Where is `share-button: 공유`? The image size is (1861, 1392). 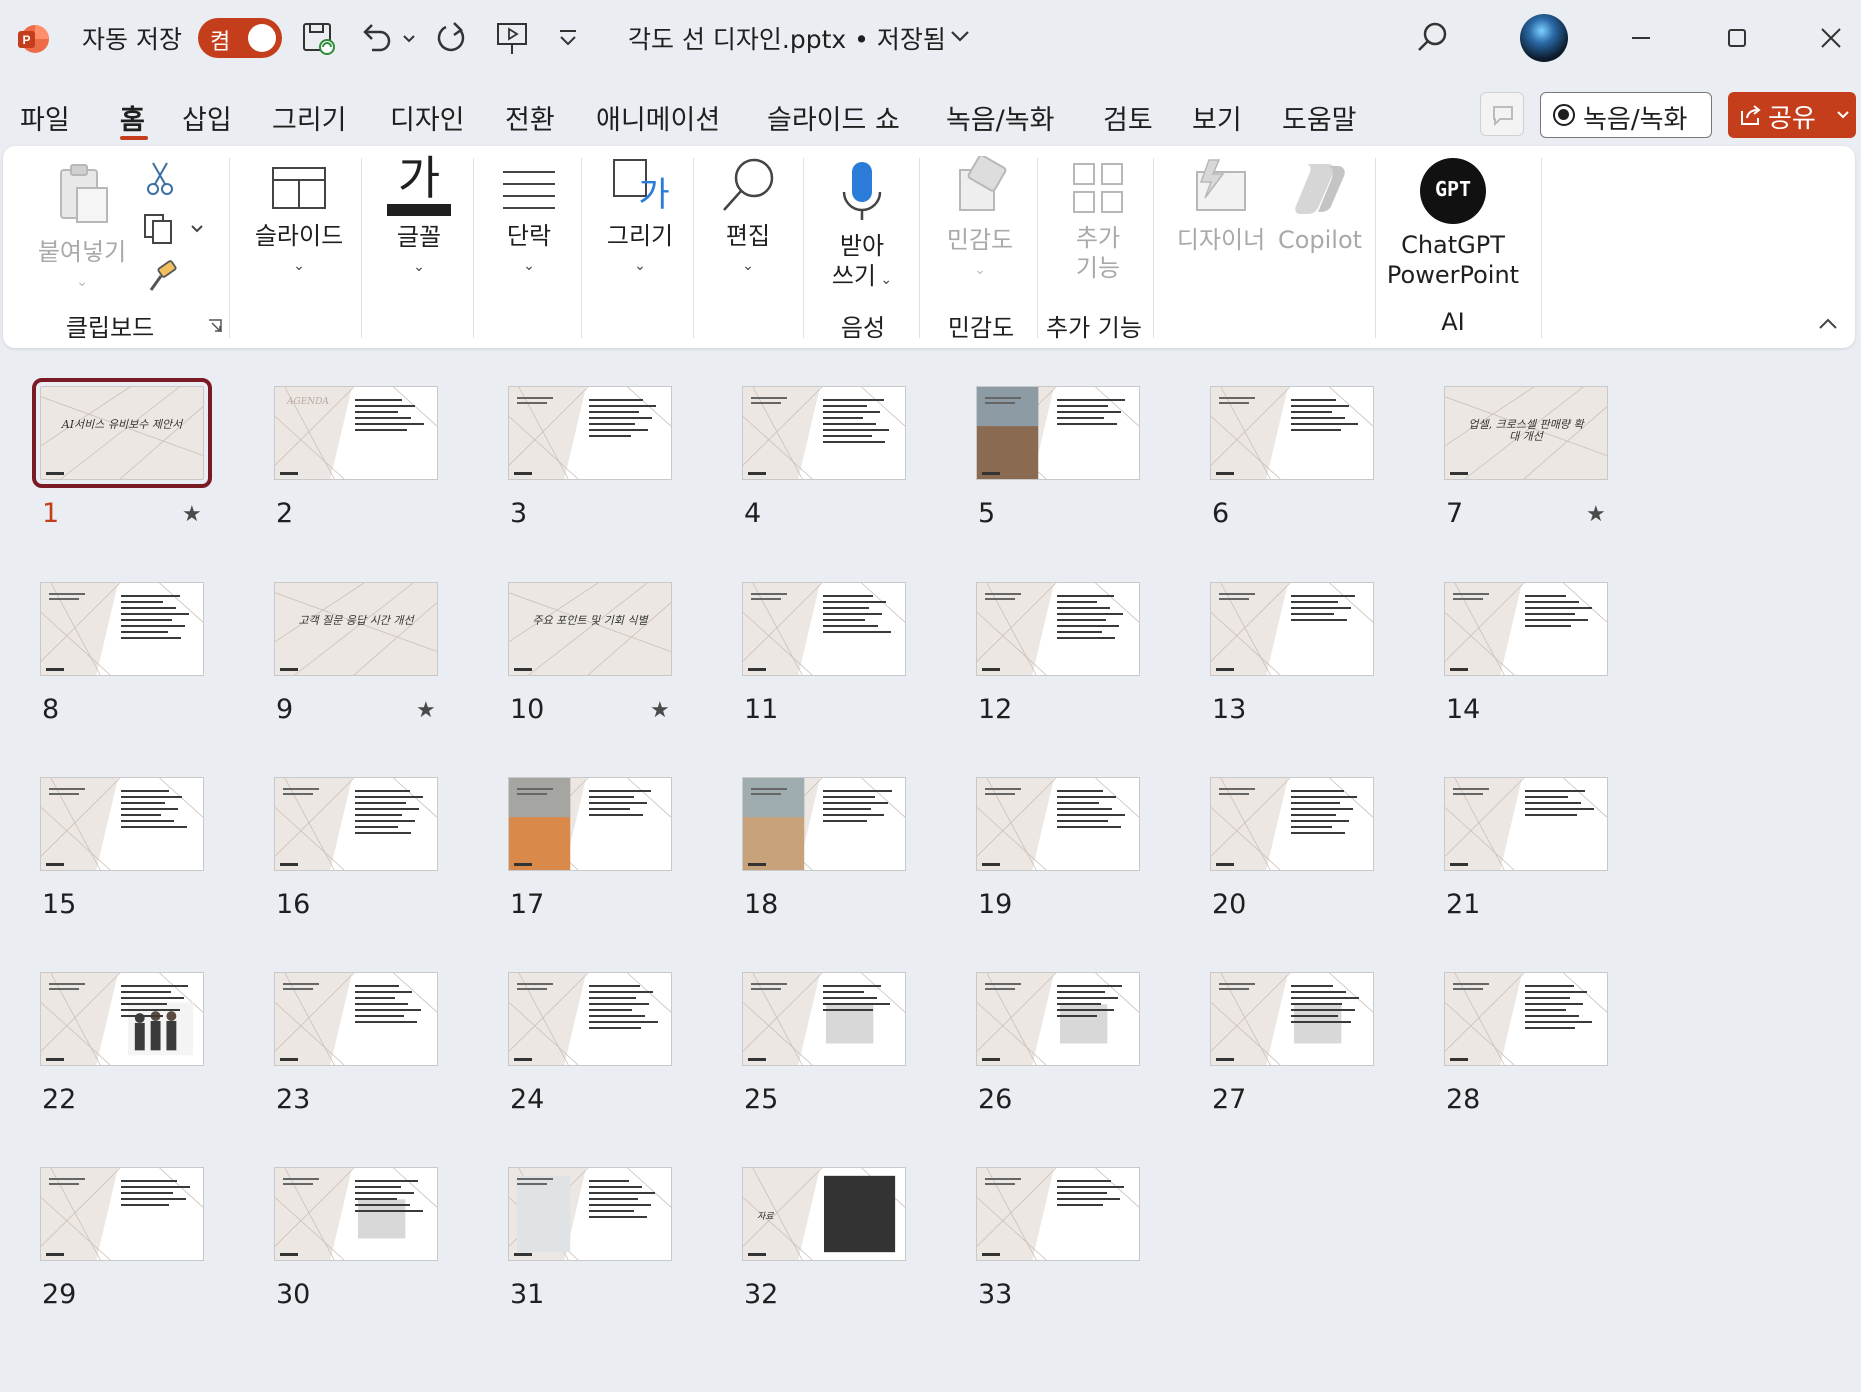 share-button: 공유 is located at coordinates (1792, 115).